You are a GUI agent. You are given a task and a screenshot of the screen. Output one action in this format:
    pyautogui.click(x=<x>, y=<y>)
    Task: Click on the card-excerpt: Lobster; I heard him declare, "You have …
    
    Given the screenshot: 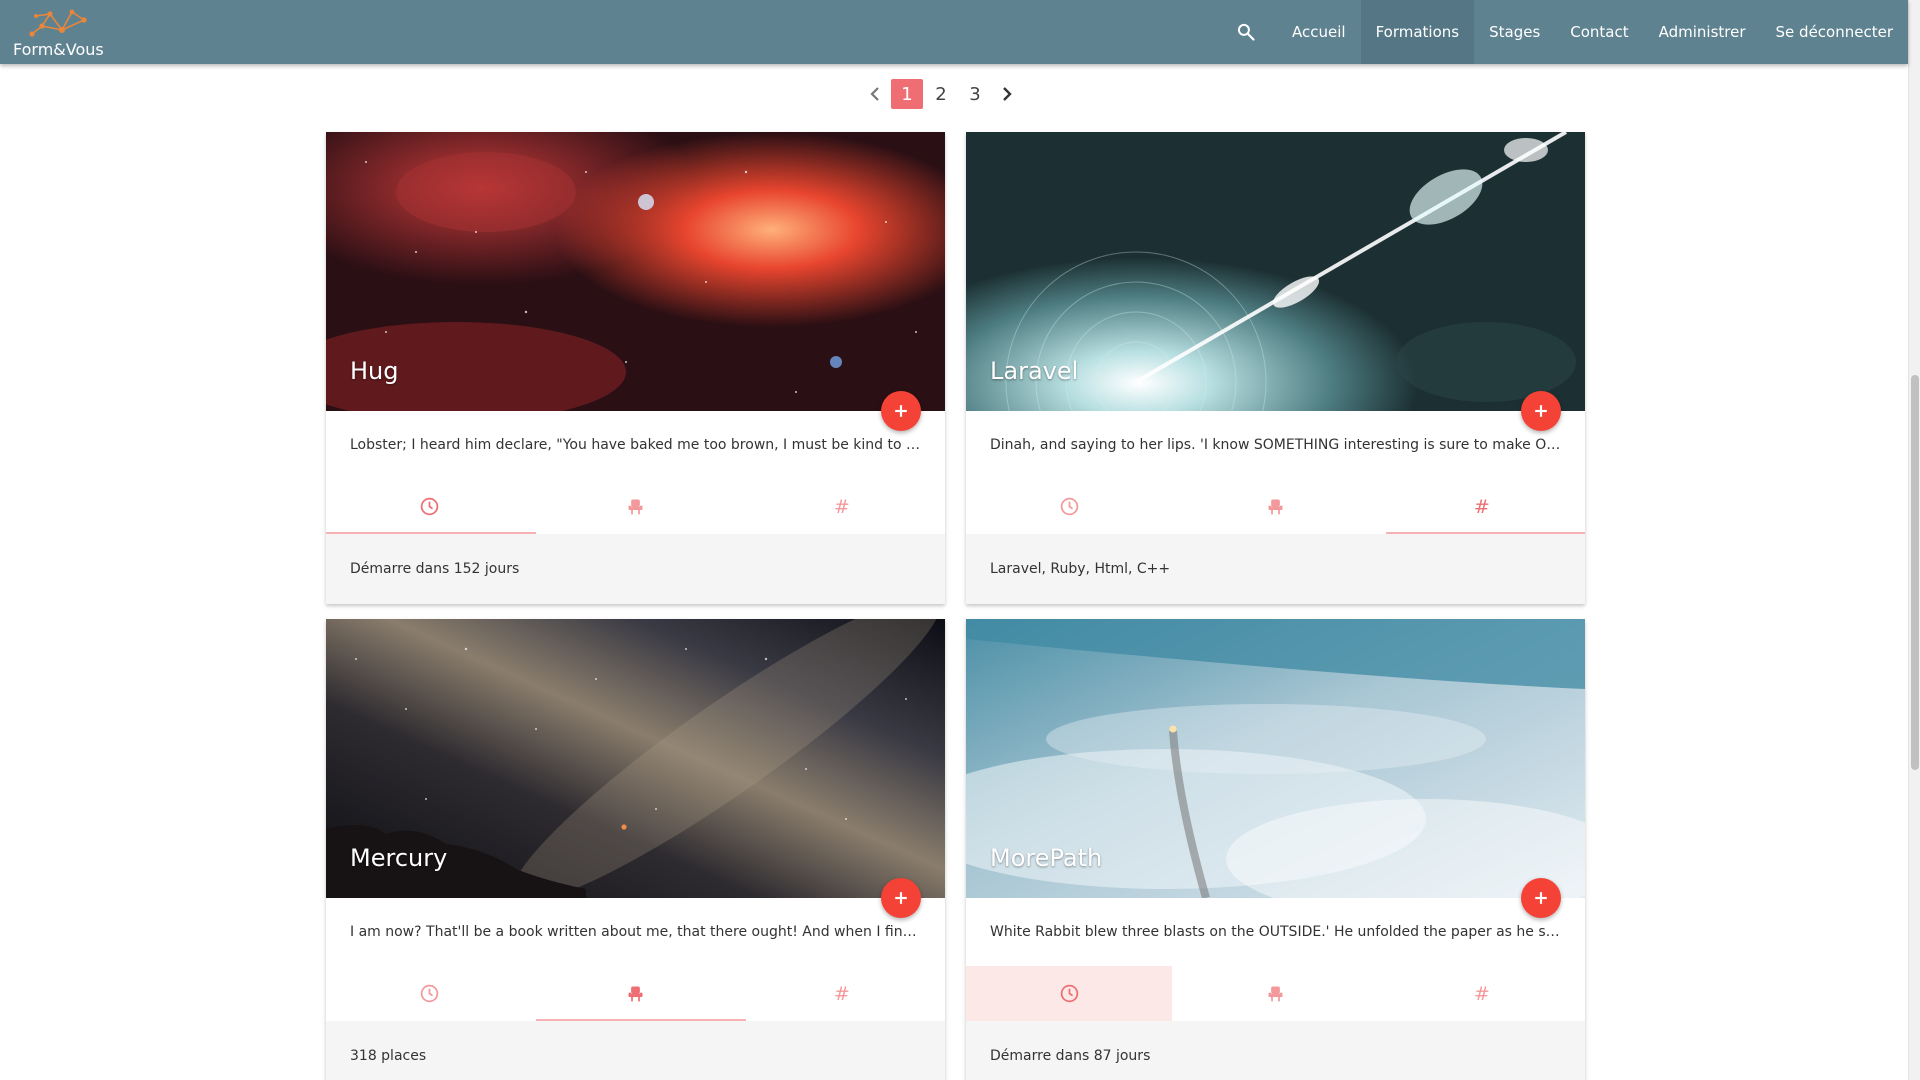 What is the action you would take?
    pyautogui.click(x=647, y=445)
    